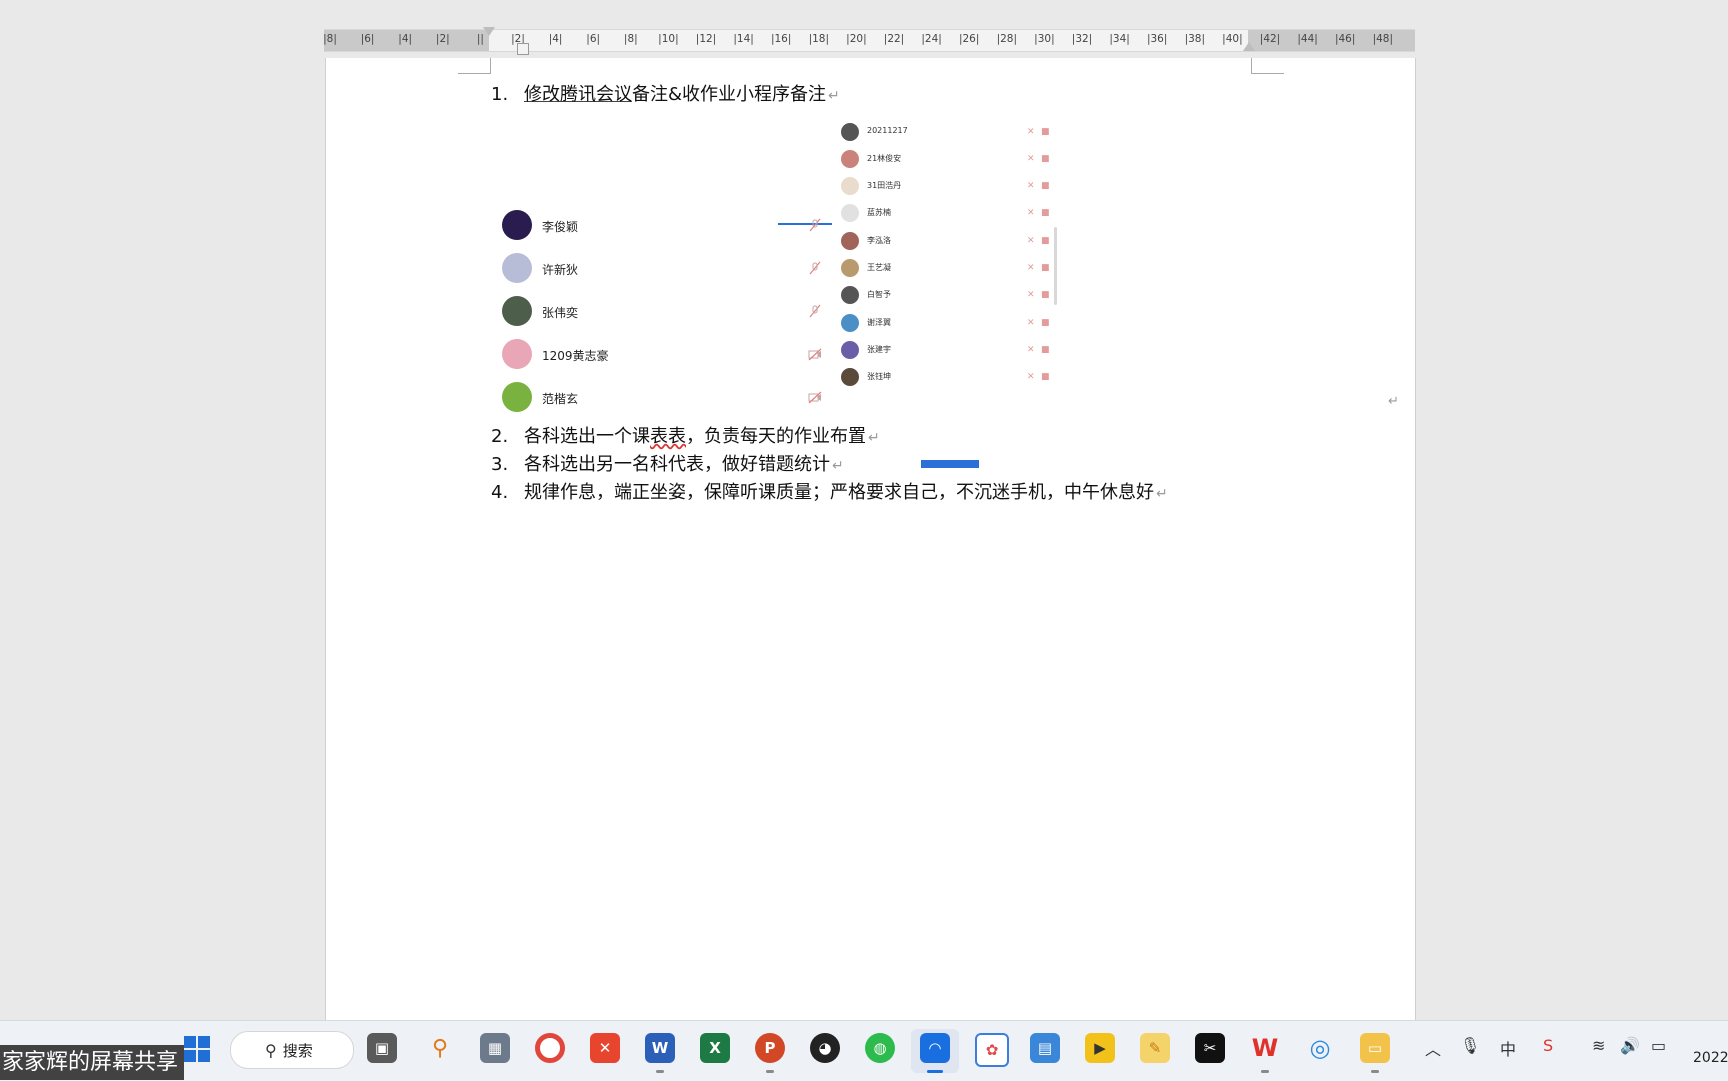  Describe the element at coordinates (440, 1048) in the screenshot. I see `magnifier-app-icon: ⚲` at that location.